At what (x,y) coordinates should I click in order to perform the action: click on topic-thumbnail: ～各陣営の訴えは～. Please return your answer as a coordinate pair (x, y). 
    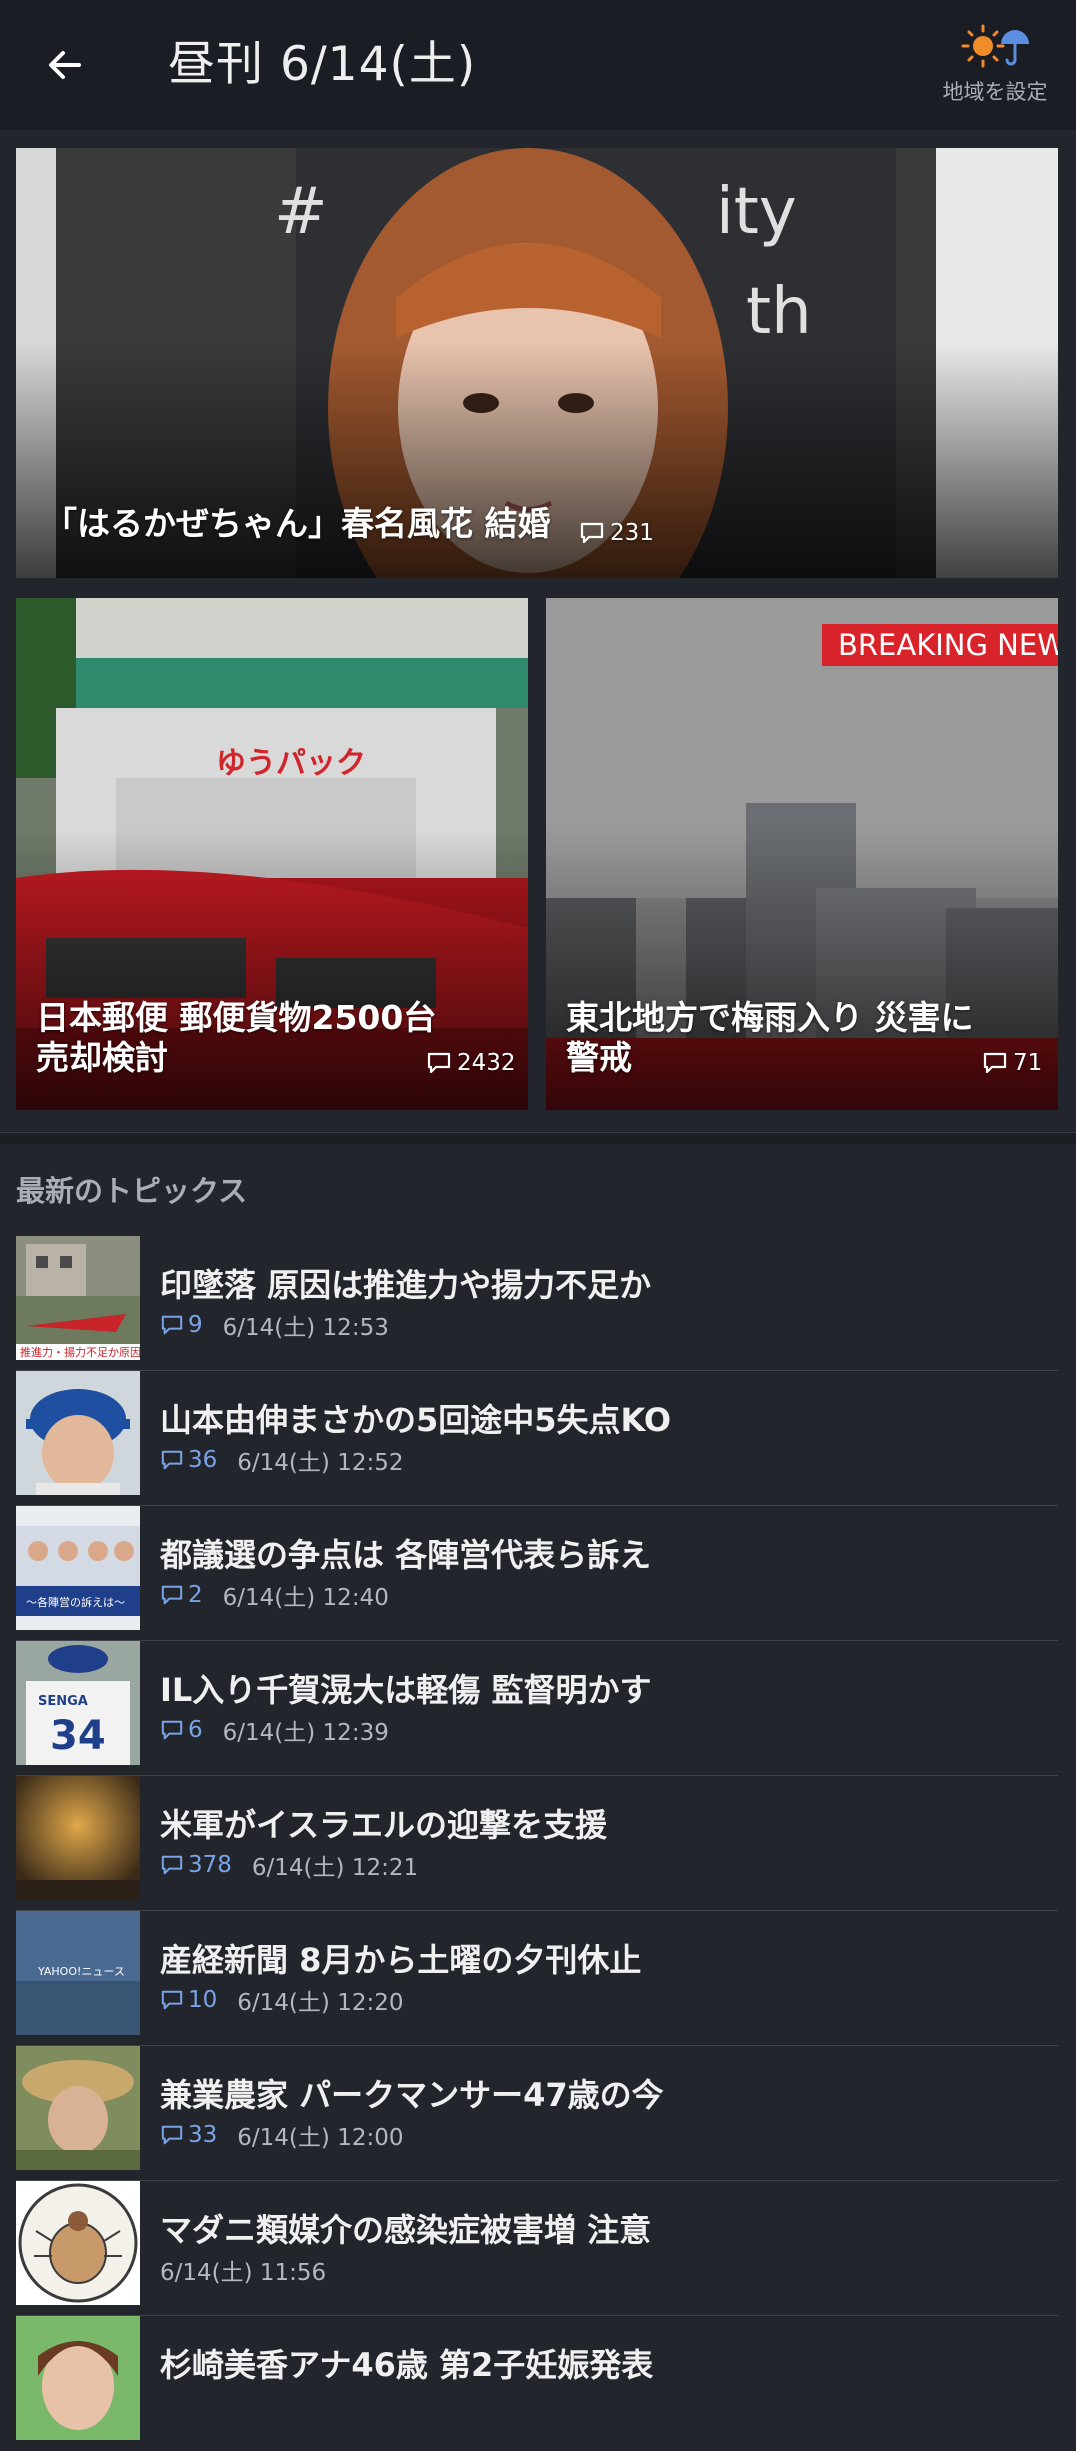
    Looking at the image, I should click on (78, 1568).